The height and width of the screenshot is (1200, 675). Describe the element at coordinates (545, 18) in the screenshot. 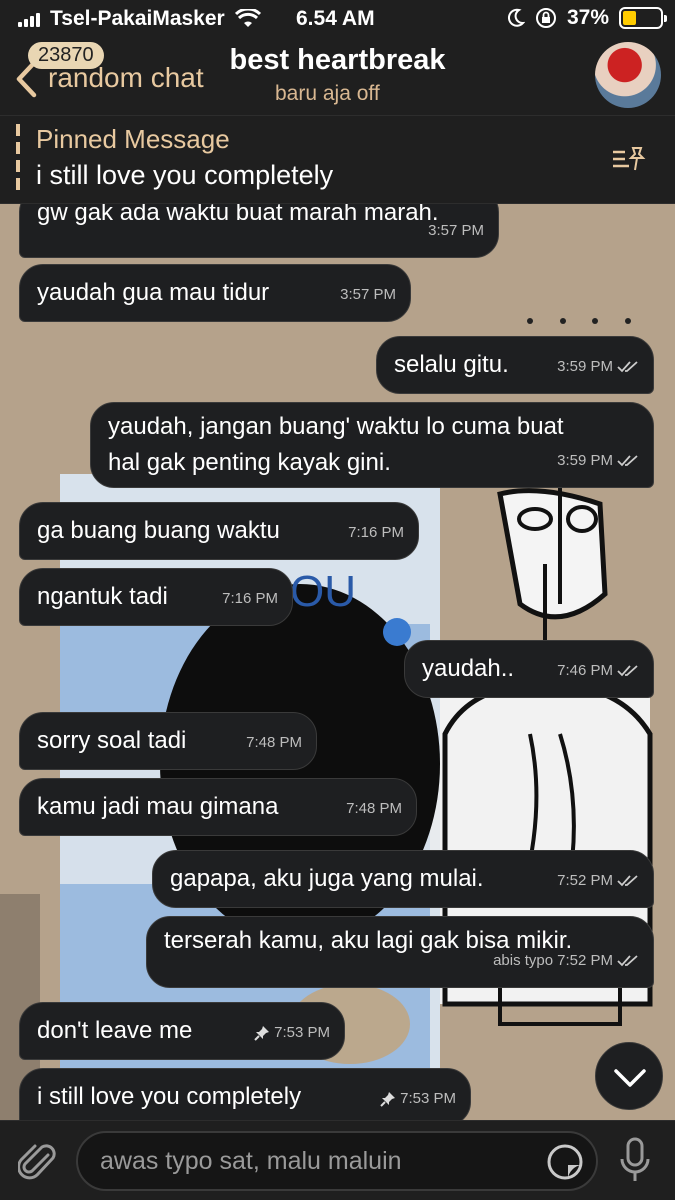

I see `rotation-lock-icon` at that location.